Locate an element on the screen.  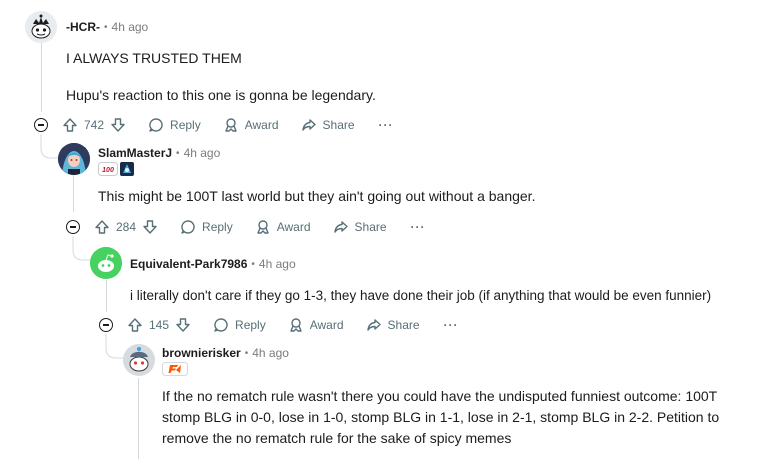
comment-meta: SlamMasterJ • 4h ago is located at coordinates (159, 153).